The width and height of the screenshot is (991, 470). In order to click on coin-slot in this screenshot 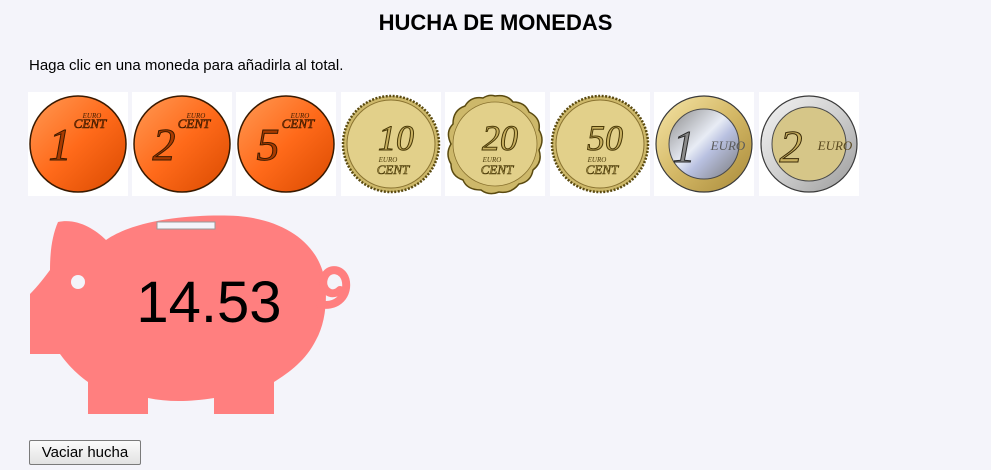, I will do `click(186, 225)`.